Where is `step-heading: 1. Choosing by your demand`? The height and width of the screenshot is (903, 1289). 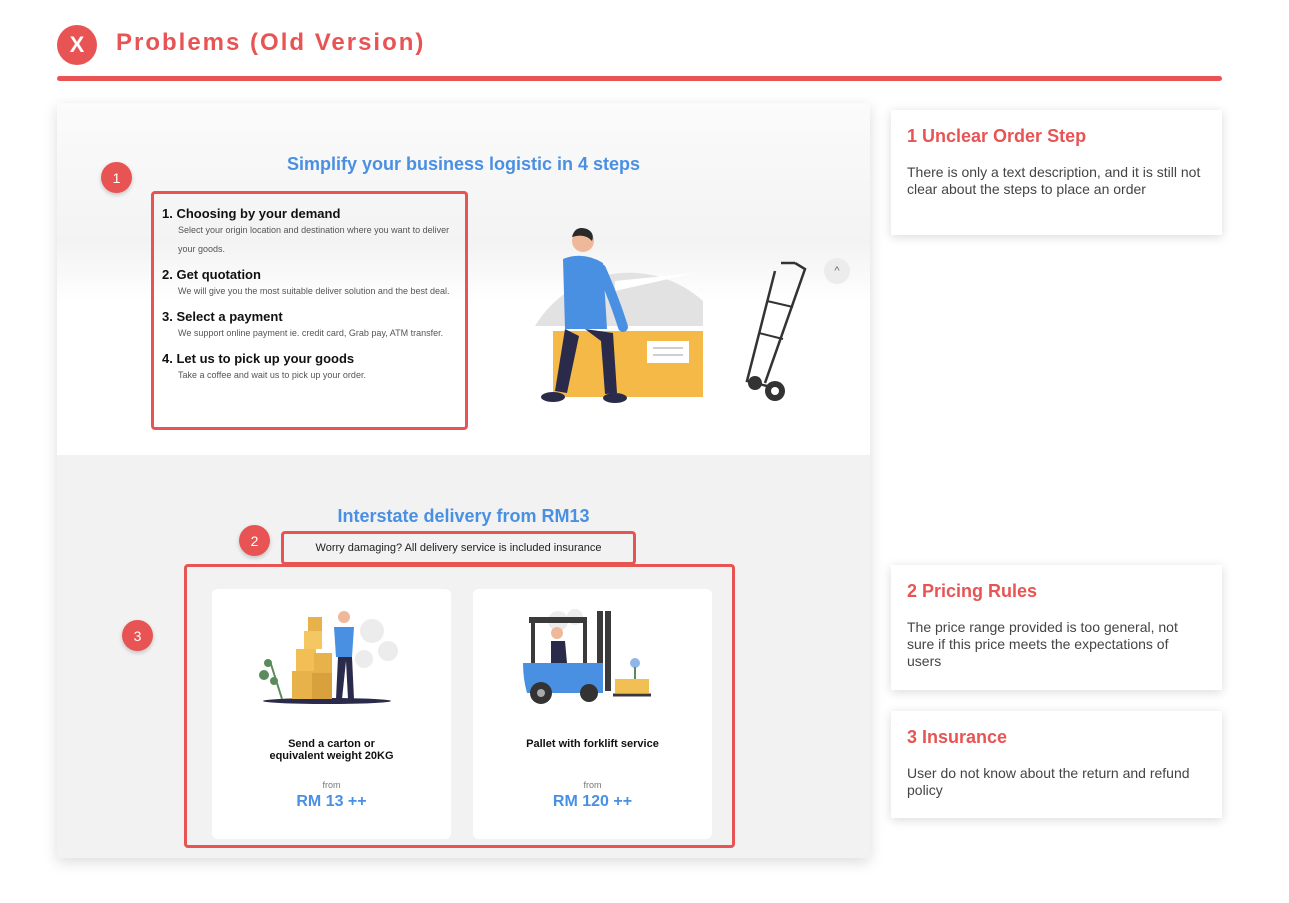
step-heading: 1. Choosing by your demand is located at coordinates (251, 213).